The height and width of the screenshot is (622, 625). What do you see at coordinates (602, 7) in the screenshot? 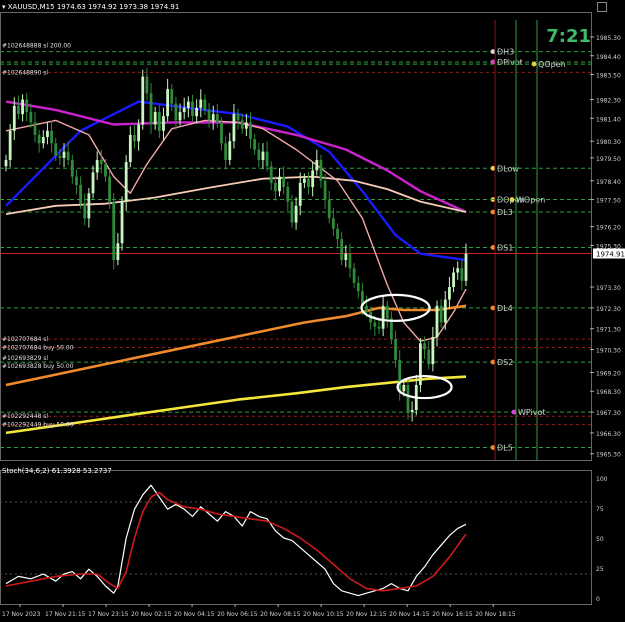
I see `window-maximize-button` at bounding box center [602, 7].